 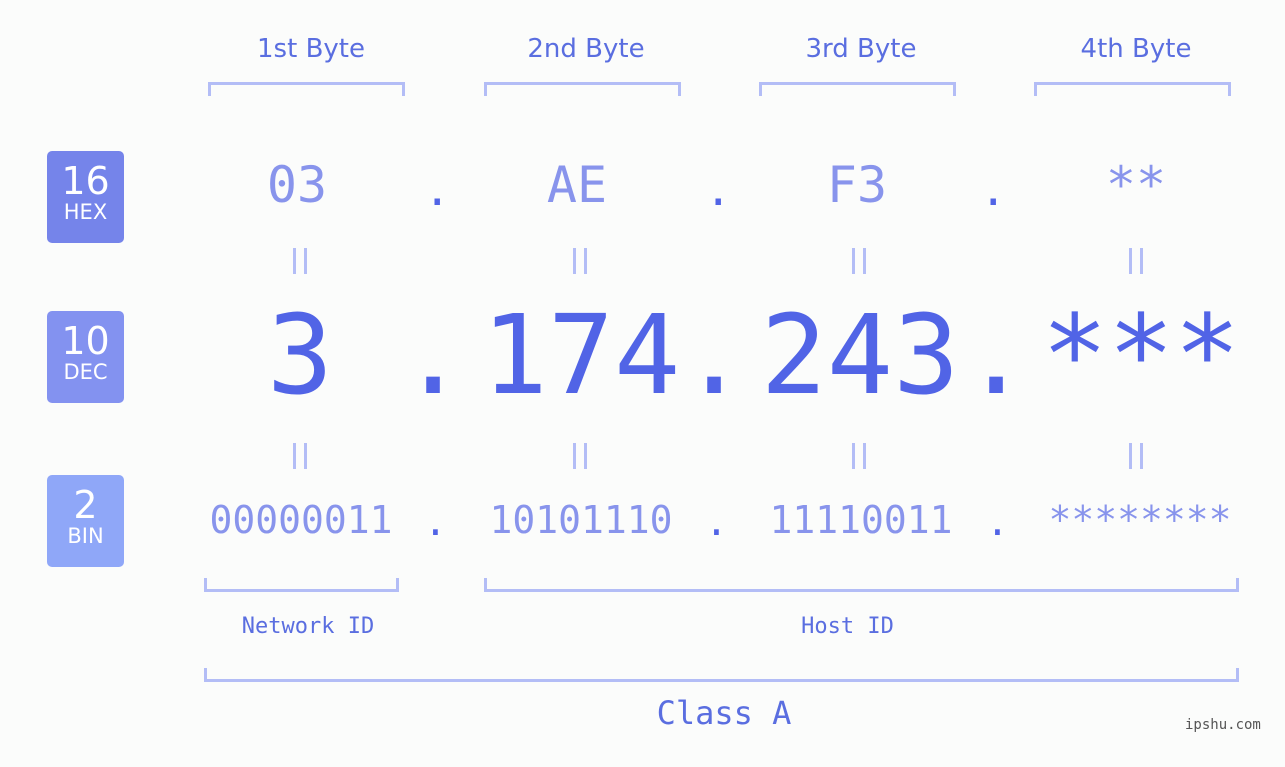 What do you see at coordinates (85, 341) in the screenshot?
I see `dec-badge-number: 10` at bounding box center [85, 341].